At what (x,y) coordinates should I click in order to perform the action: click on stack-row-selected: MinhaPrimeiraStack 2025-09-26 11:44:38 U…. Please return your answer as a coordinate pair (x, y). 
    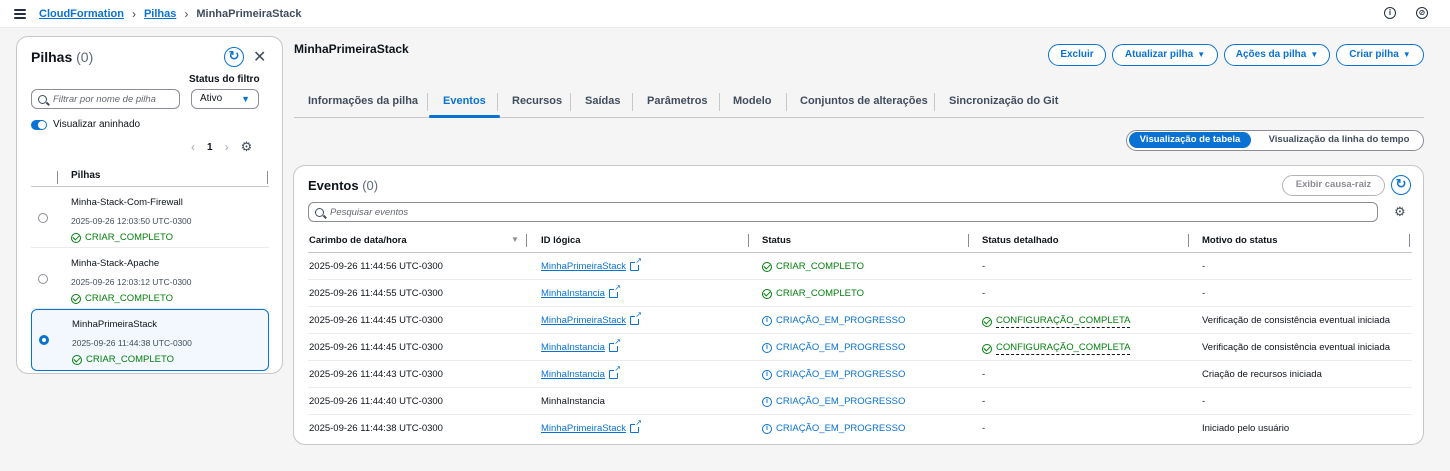
    Looking at the image, I should click on (150, 340).